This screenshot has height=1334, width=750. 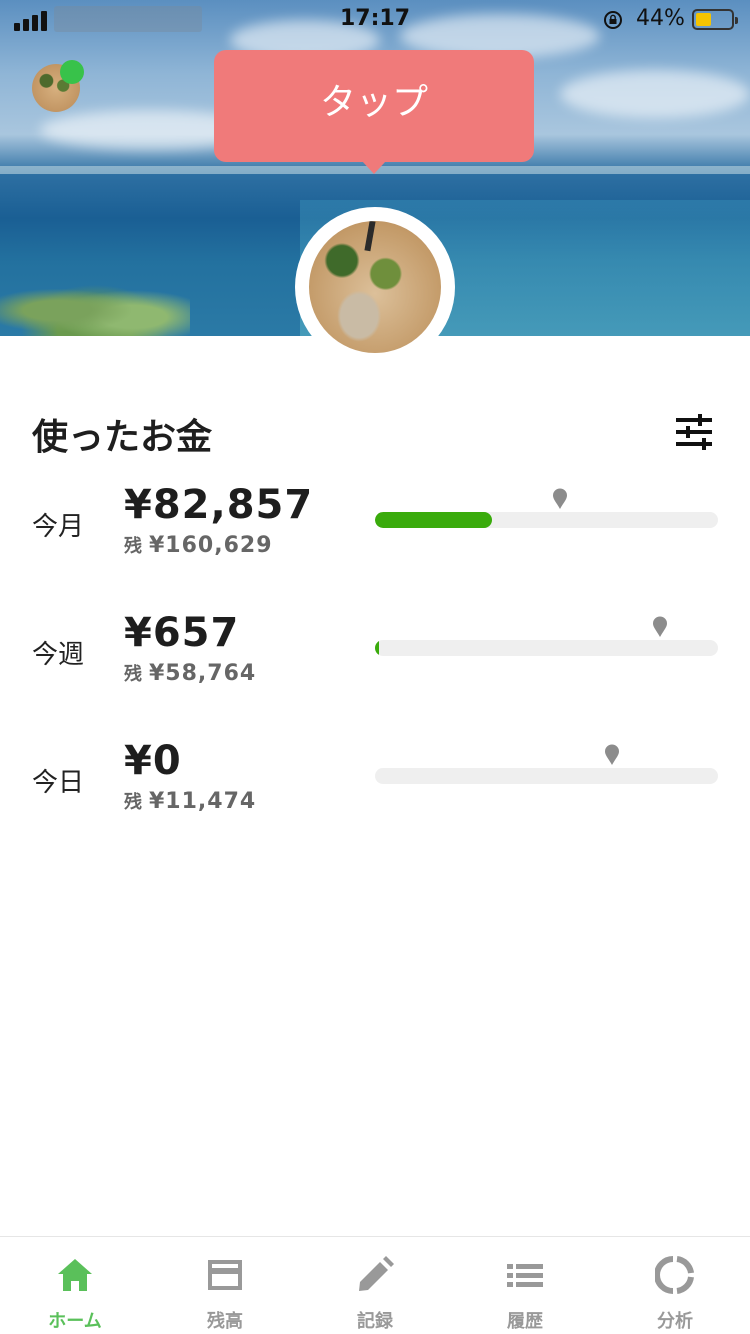 What do you see at coordinates (182, 633) in the screenshot?
I see `spent-amount: ¥657` at bounding box center [182, 633].